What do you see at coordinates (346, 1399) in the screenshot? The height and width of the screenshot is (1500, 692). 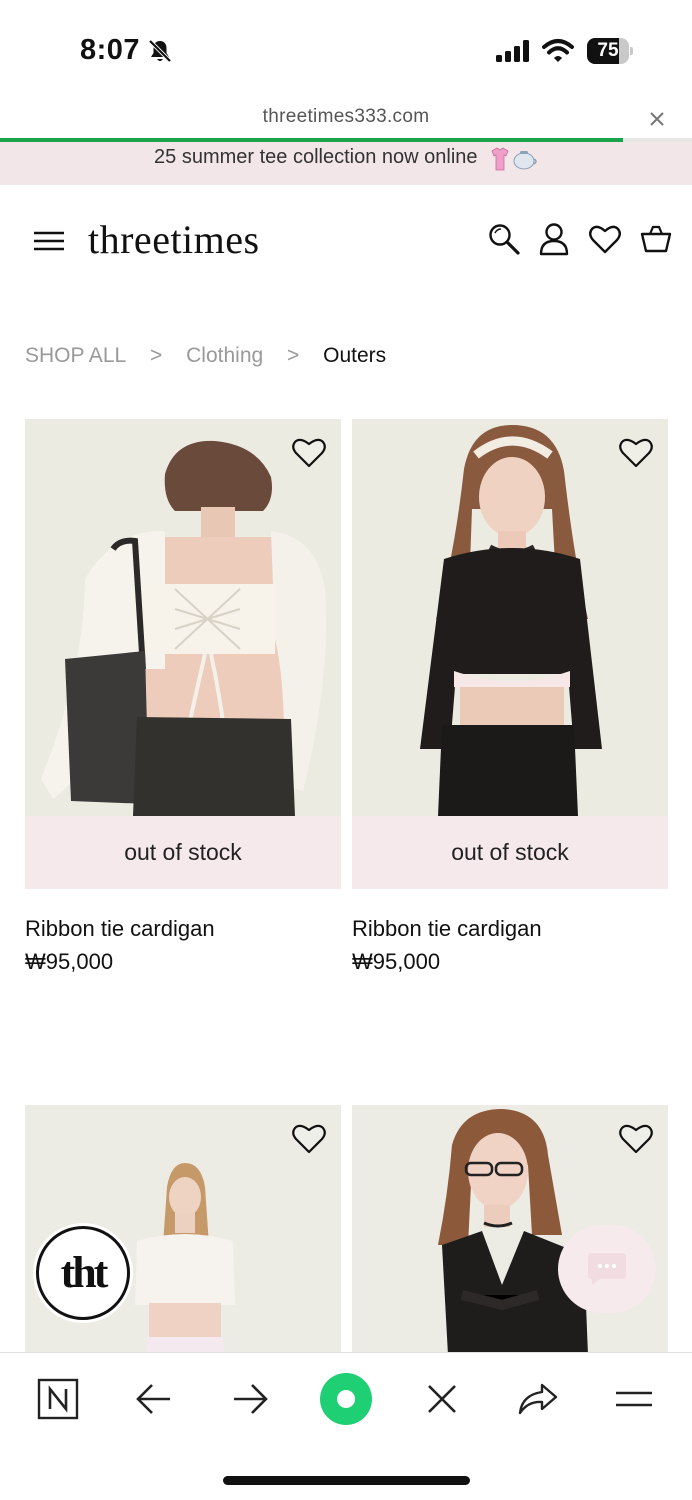 I see `green-circle-home-icon` at bounding box center [346, 1399].